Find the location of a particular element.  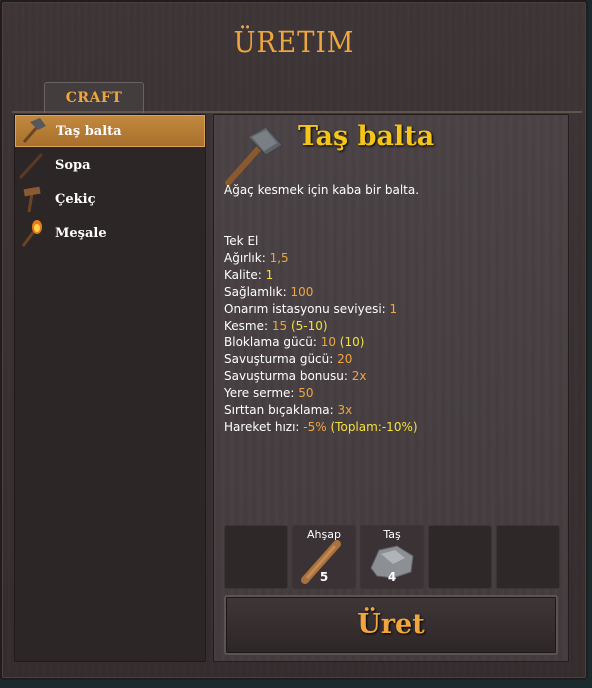

stat-extra: (Toplam:-10%) is located at coordinates (374, 426).